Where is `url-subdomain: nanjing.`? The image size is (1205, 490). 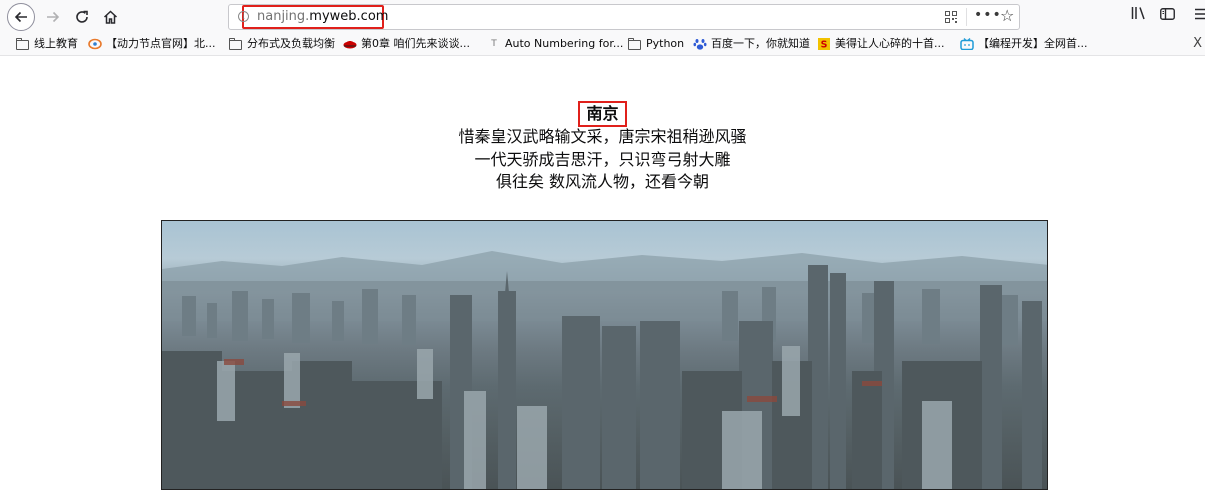 url-subdomain: nanjing. is located at coordinates (283, 16).